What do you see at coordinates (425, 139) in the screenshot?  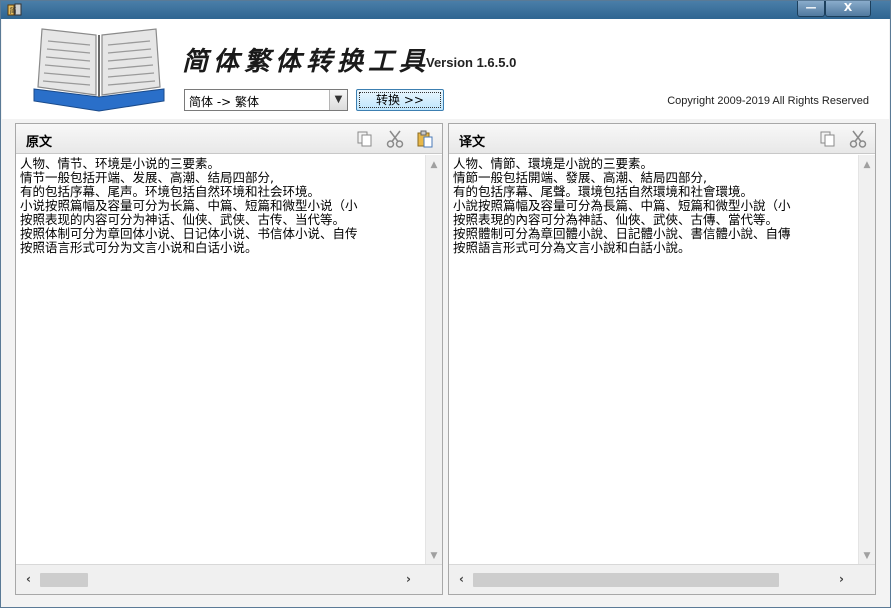 I see `paste-icon` at bounding box center [425, 139].